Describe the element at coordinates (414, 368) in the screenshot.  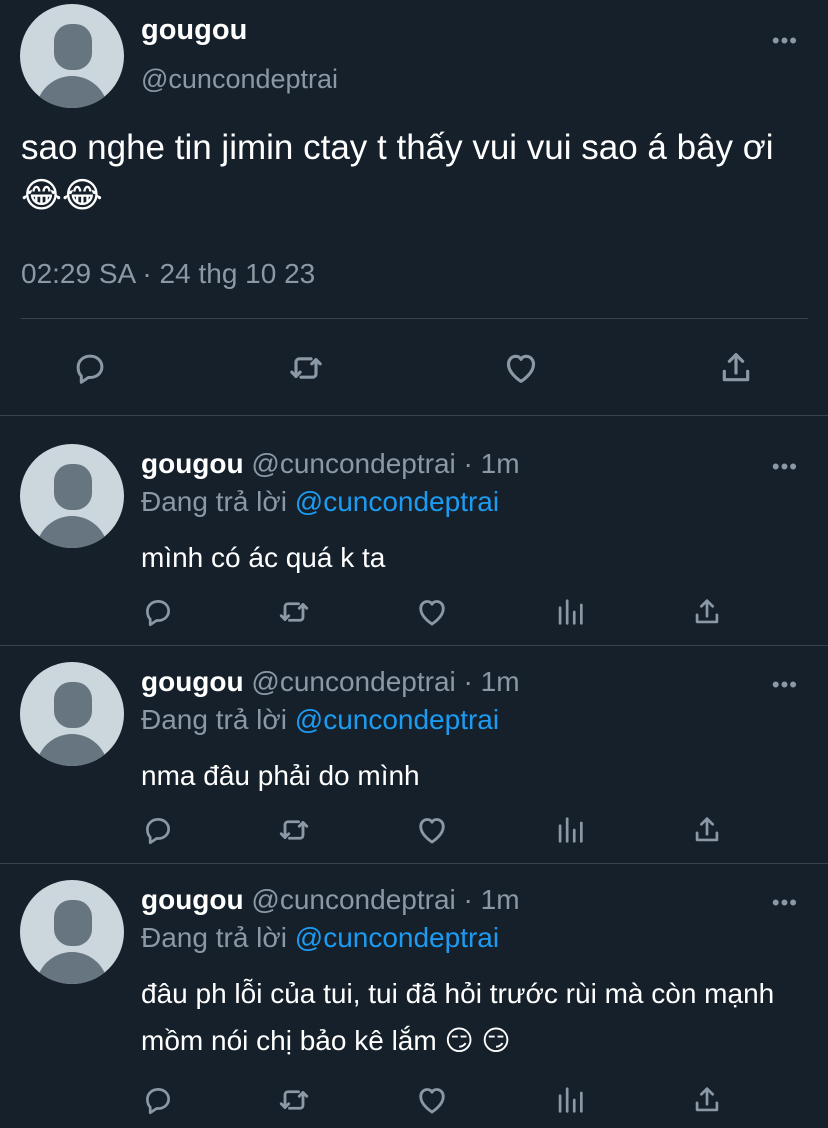
I see `main-action-bar` at that location.